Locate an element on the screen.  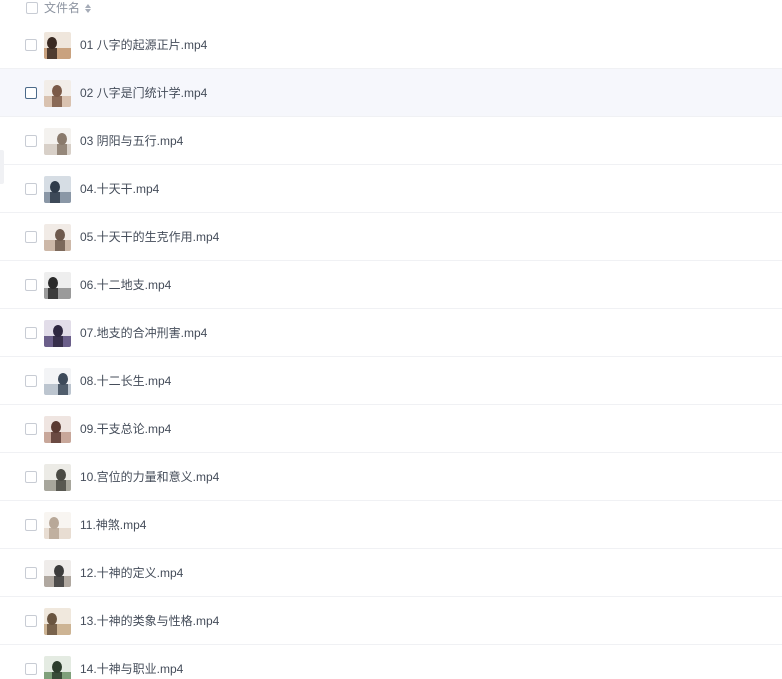
file-row: 06.十二地支.mp4 is located at coordinates (391, 285).